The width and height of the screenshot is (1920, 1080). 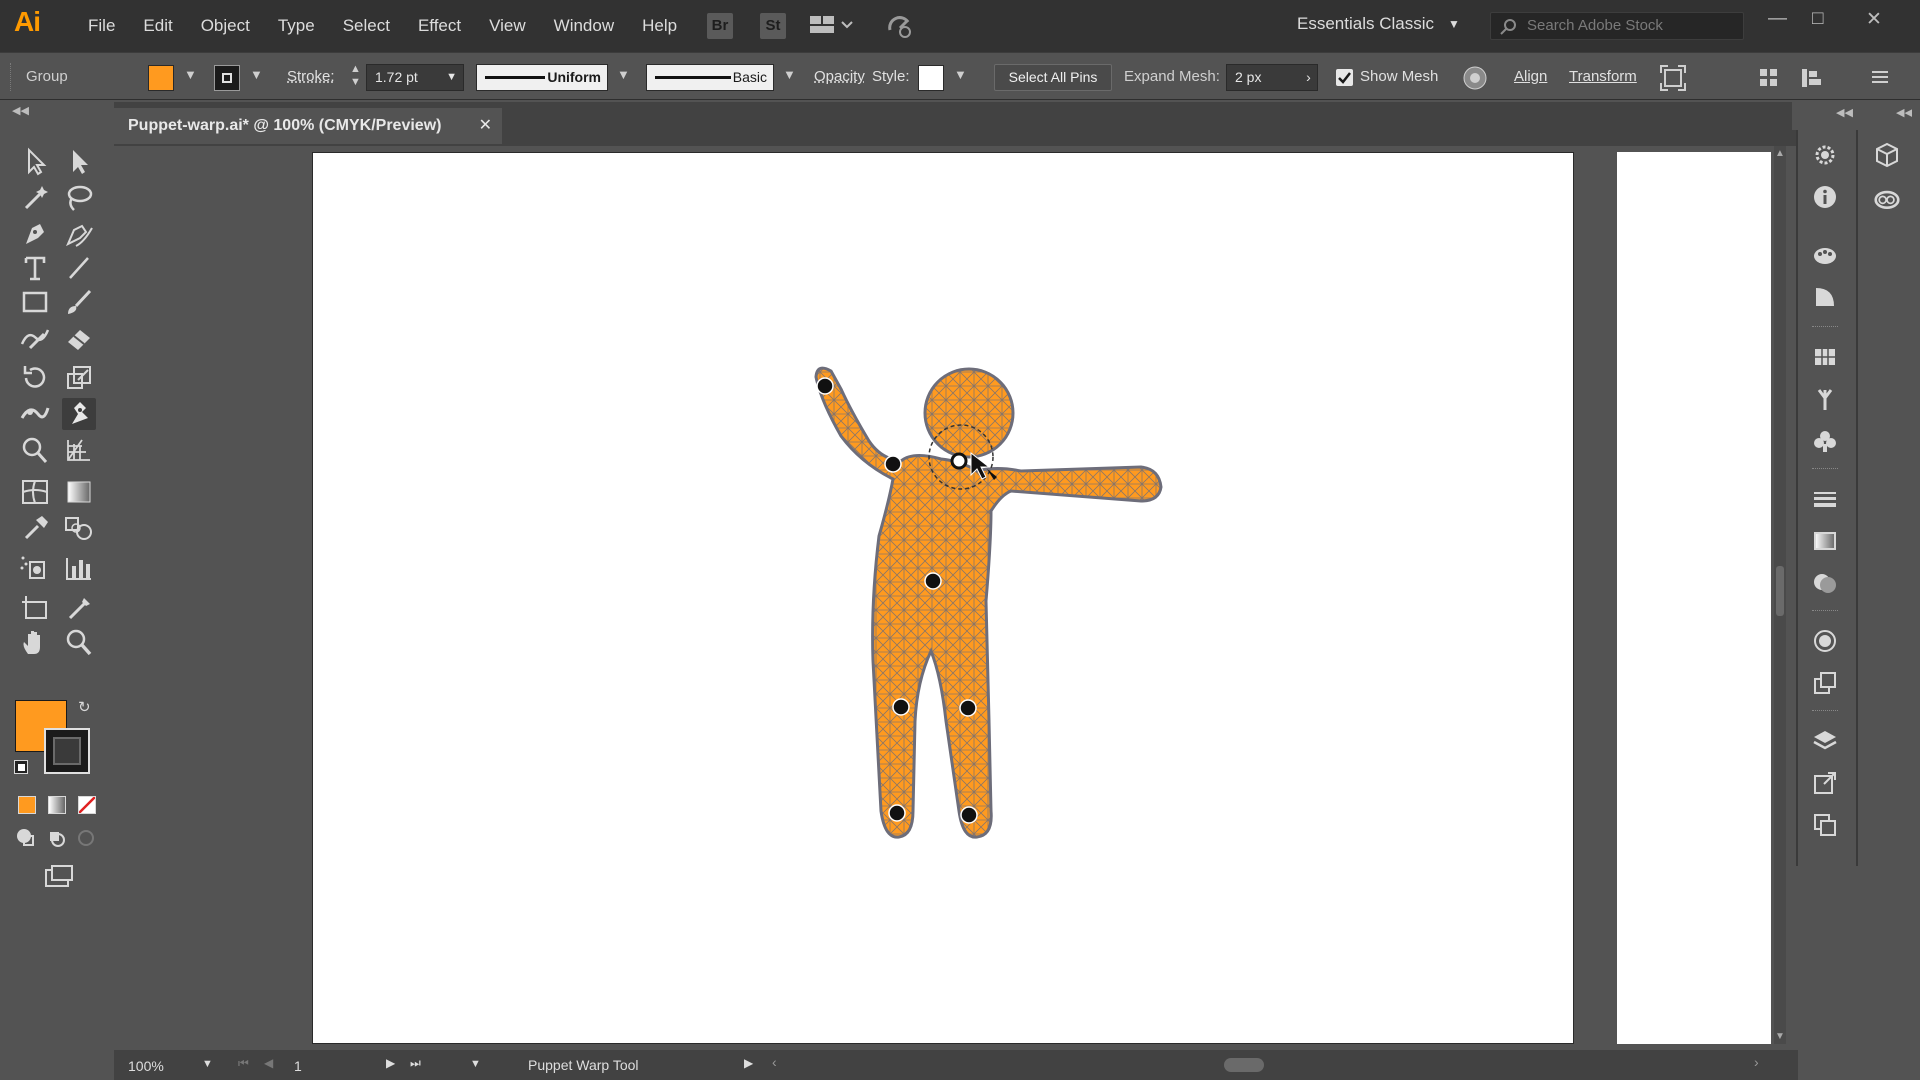 What do you see at coordinates (1825, 197) in the screenshot?
I see `info-icon` at bounding box center [1825, 197].